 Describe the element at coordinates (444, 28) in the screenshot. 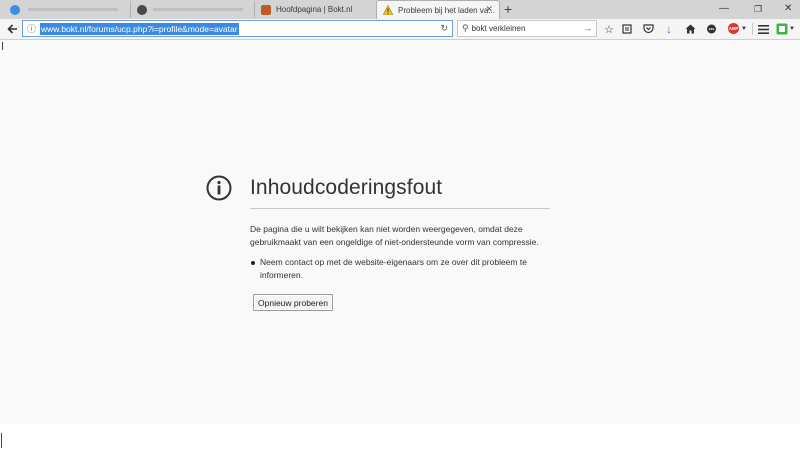

I see `reload-icon: ↻` at that location.